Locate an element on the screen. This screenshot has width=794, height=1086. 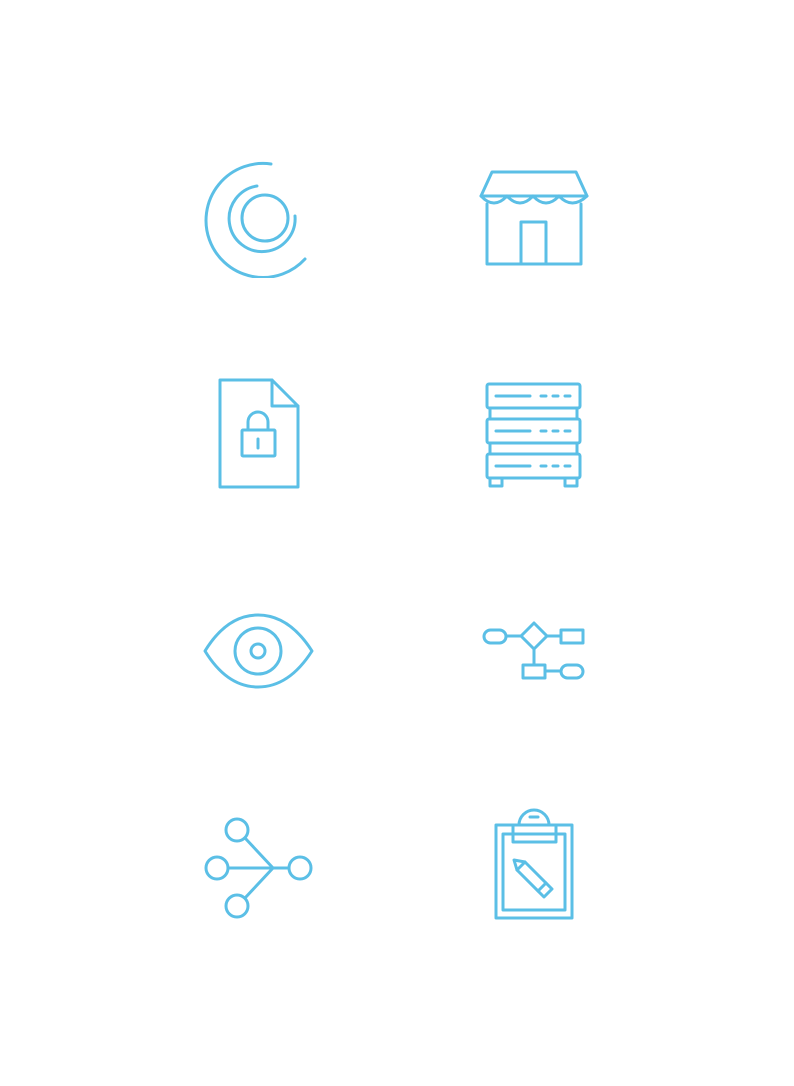
branching-nodes-icon is located at coordinates (259, 867).